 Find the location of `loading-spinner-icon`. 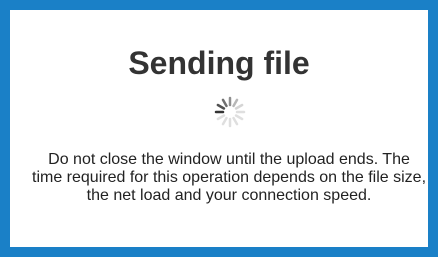

loading-spinner-icon is located at coordinates (230, 112).